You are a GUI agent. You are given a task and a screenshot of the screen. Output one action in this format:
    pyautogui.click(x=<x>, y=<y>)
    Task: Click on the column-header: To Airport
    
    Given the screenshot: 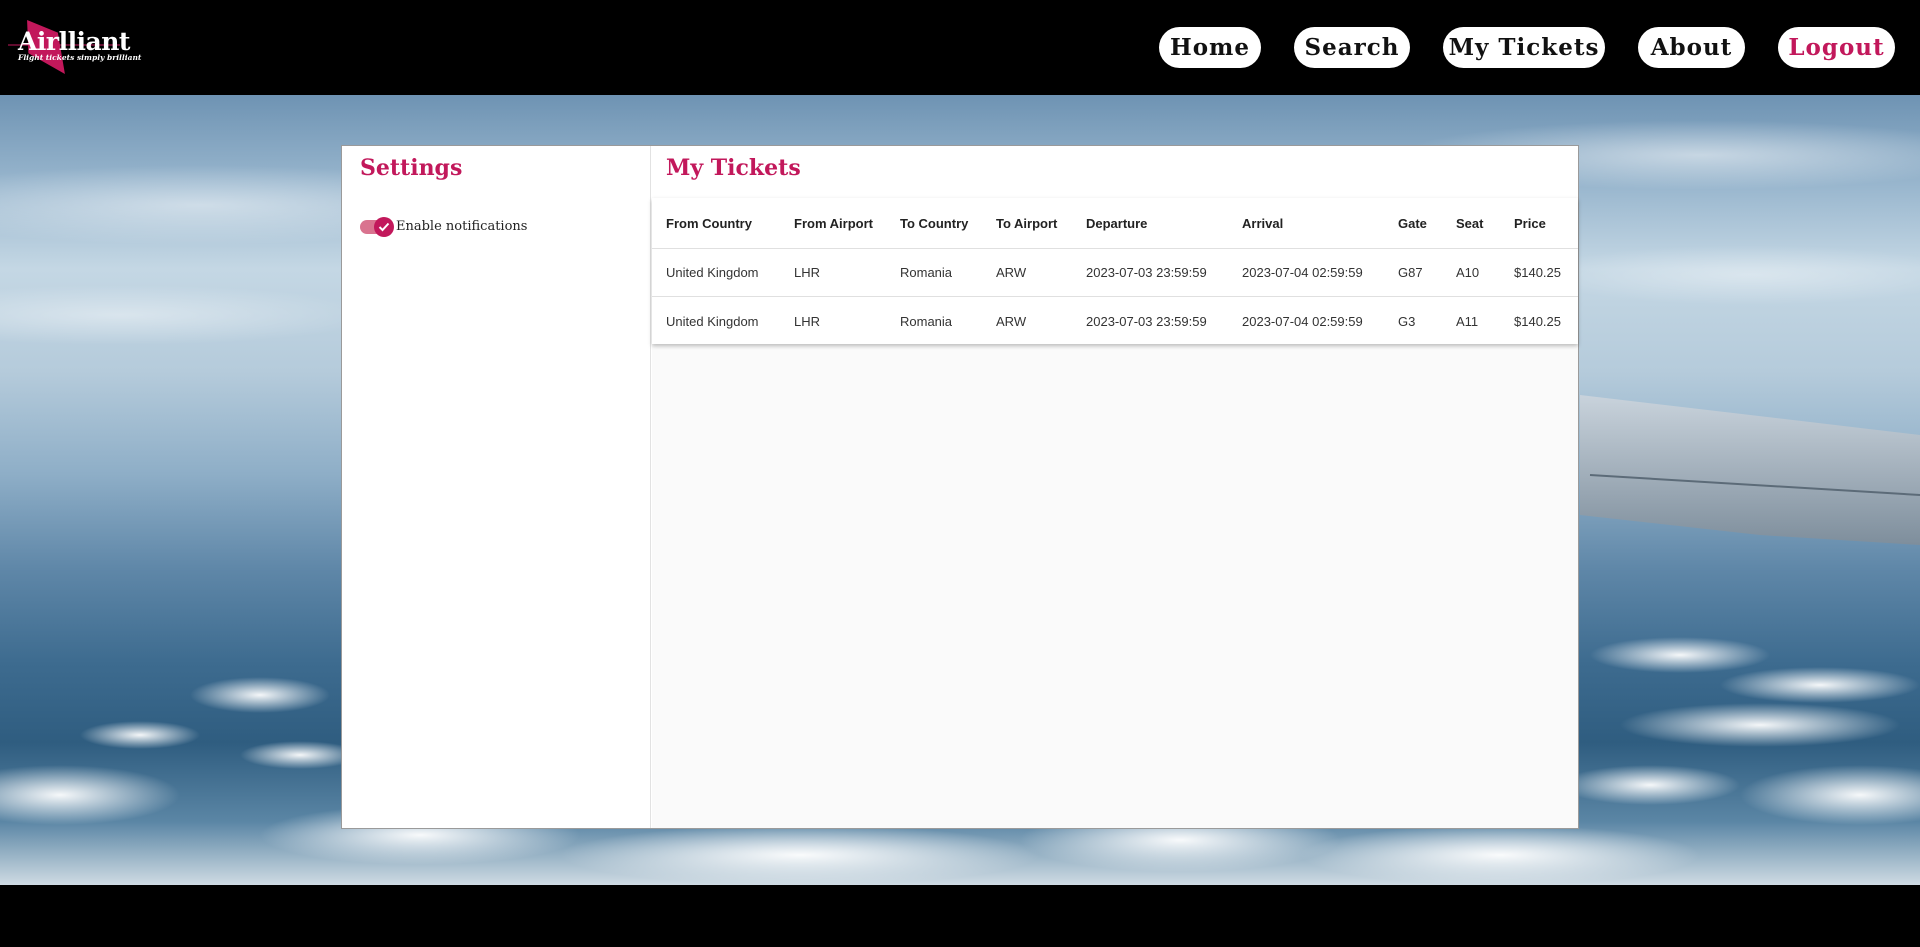 What is the action you would take?
    pyautogui.click(x=1027, y=223)
    